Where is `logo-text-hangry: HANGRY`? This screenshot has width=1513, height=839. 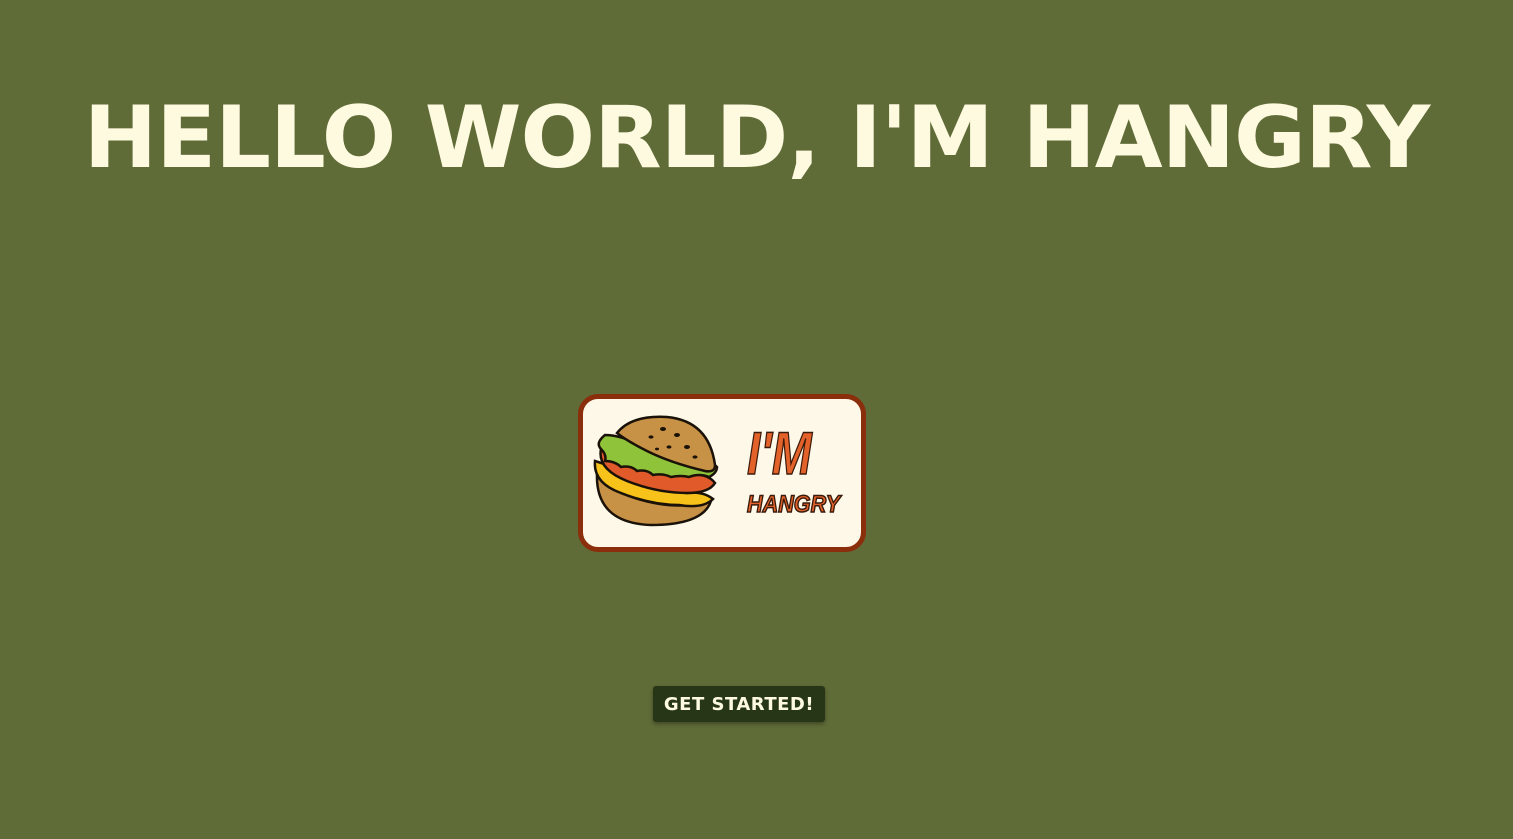
logo-text-hangry: HANGRY is located at coordinates (793, 504).